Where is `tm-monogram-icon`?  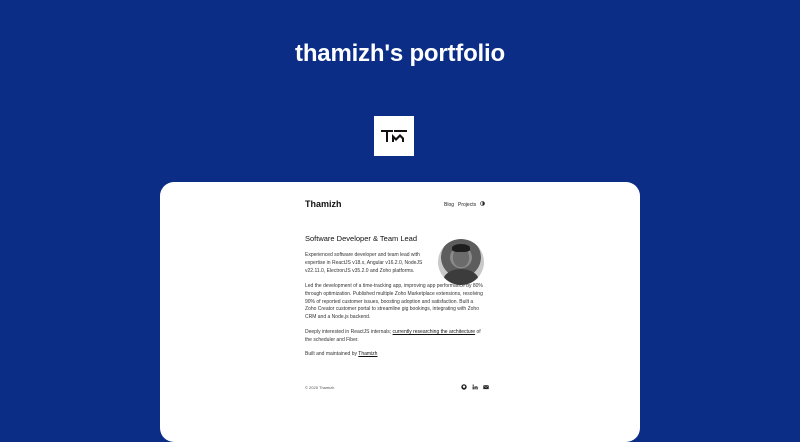 tm-monogram-icon is located at coordinates (394, 136).